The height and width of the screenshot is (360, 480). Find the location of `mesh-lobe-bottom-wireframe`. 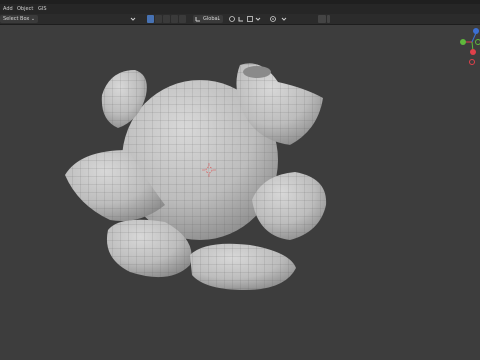

mesh-lobe-bottom-wireframe is located at coordinates (243, 266).